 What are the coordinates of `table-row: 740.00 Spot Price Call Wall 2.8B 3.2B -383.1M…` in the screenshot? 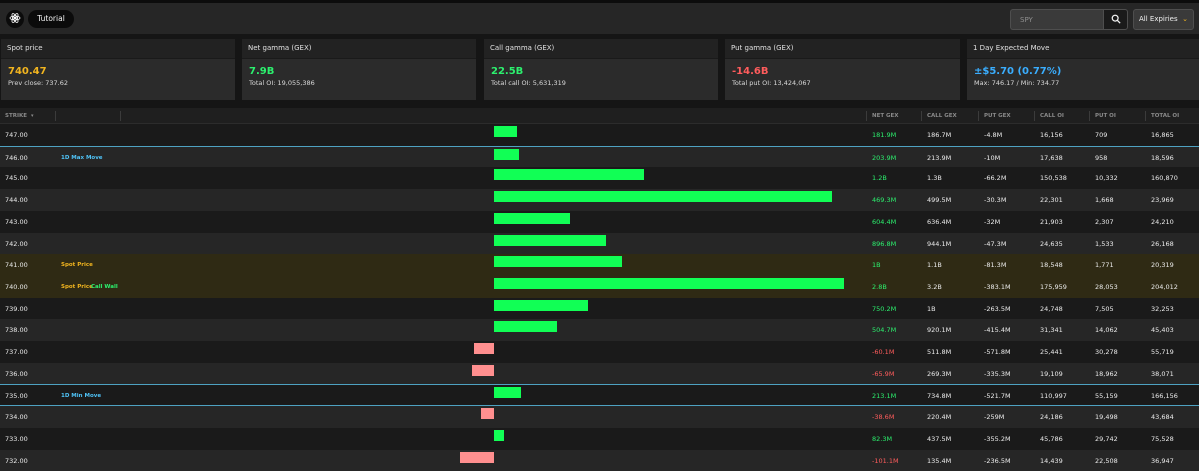 It's located at (599, 286).